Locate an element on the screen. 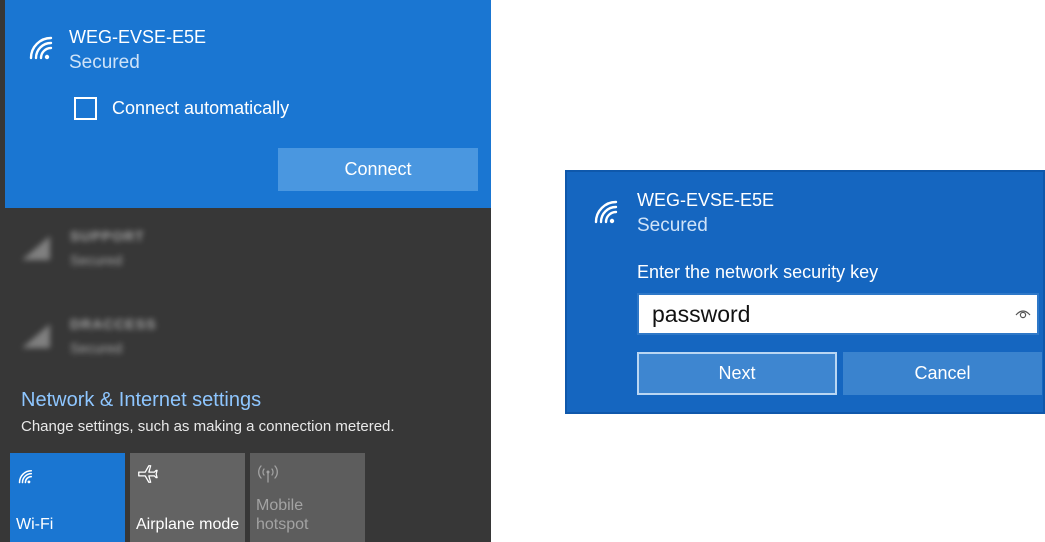 The image size is (1045, 542). eye-icon is located at coordinates (1023, 313).